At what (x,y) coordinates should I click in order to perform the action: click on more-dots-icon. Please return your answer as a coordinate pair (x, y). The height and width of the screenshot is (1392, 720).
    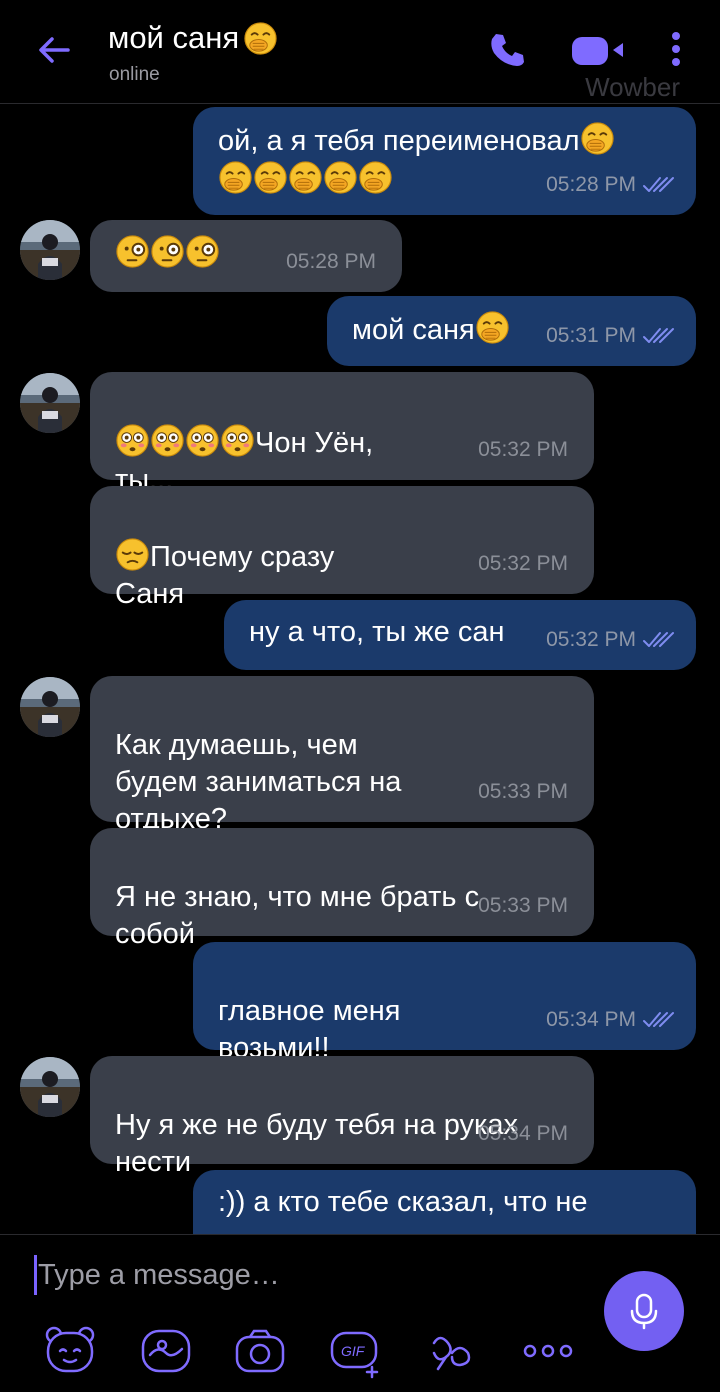
    Looking at the image, I should click on (548, 1351).